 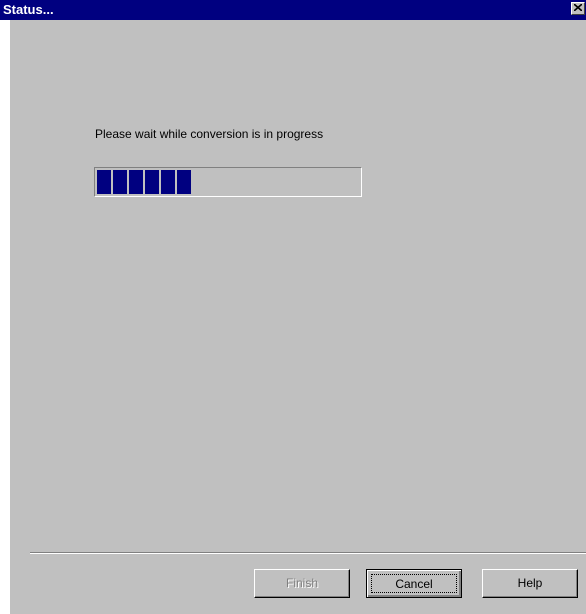 I want to click on cancel-button-label: Cancel, so click(x=414, y=583).